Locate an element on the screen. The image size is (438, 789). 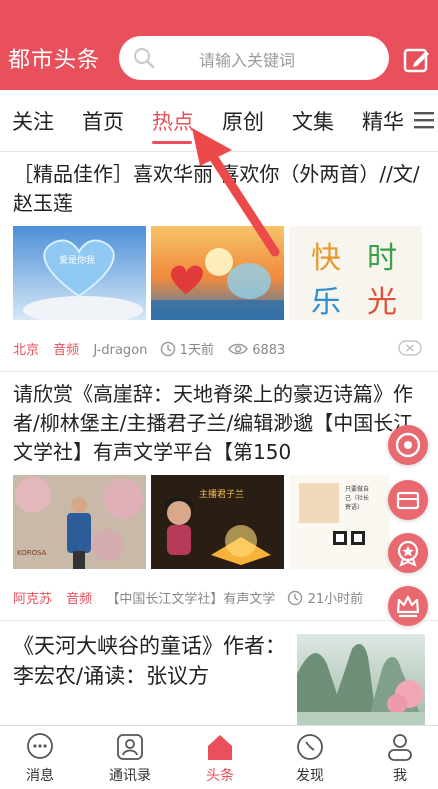
article-time: 21小时前 is located at coordinates (335, 599).